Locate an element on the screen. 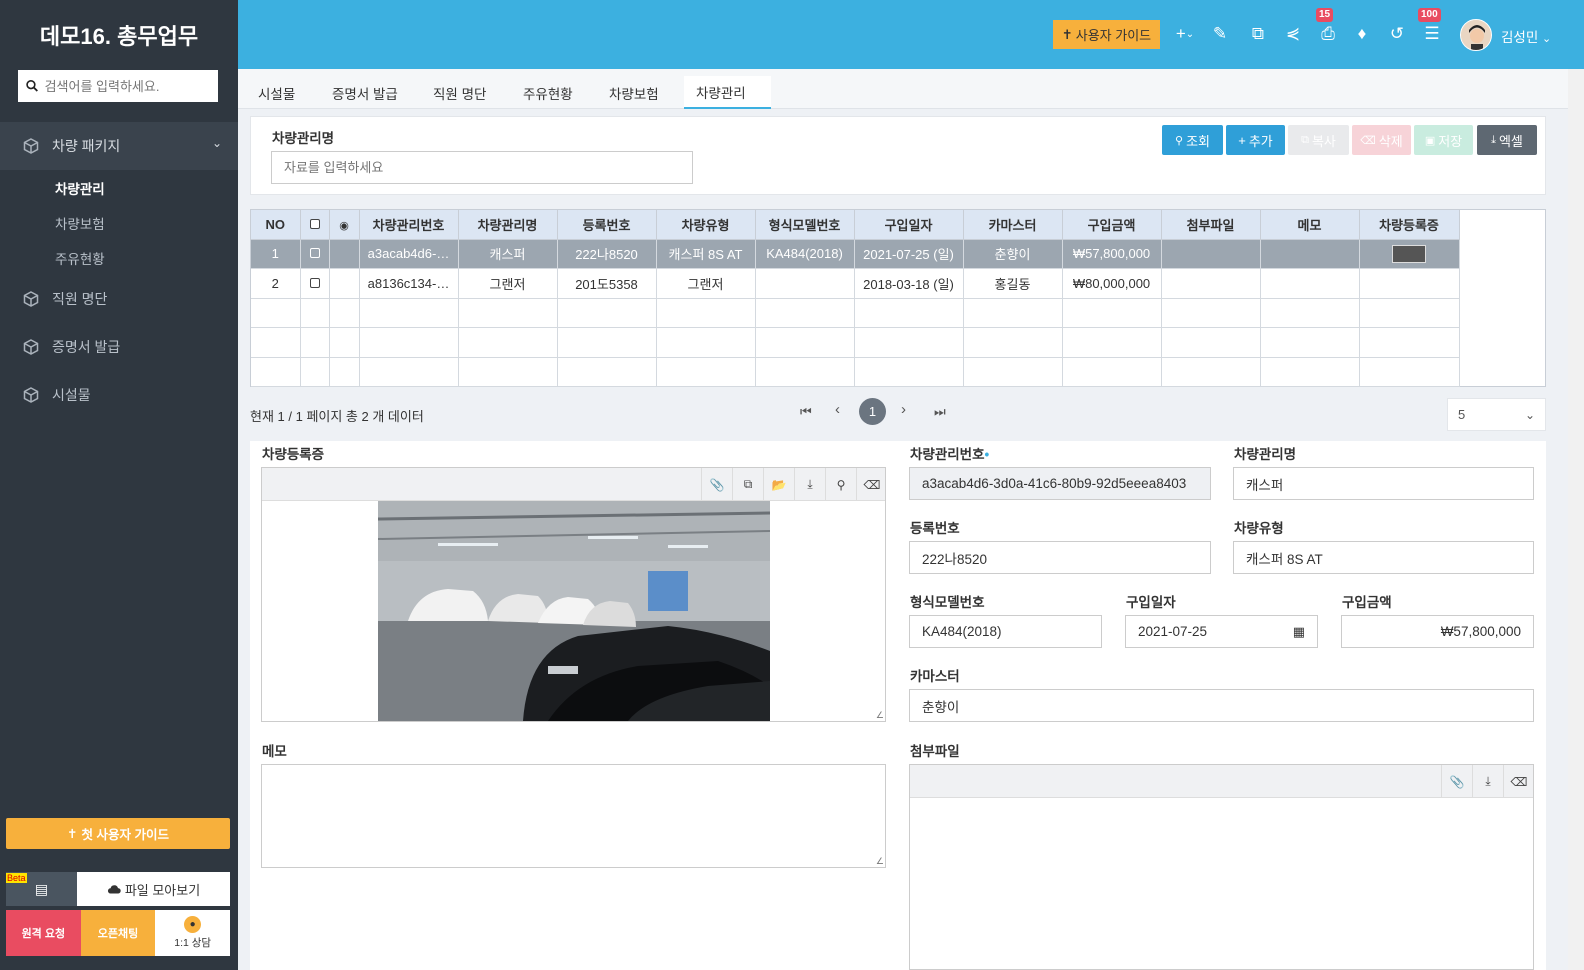  memo-textarea: ∠ is located at coordinates (573, 816).